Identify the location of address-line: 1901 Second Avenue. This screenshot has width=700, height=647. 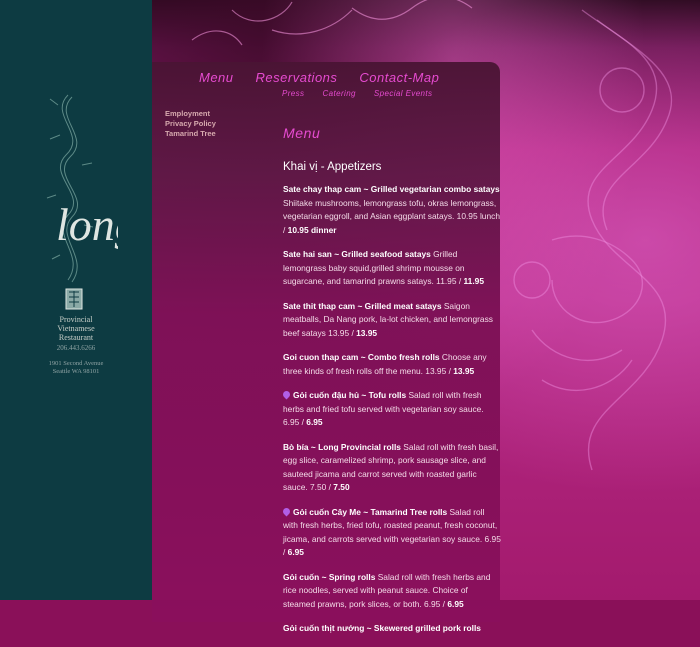
(76, 363).